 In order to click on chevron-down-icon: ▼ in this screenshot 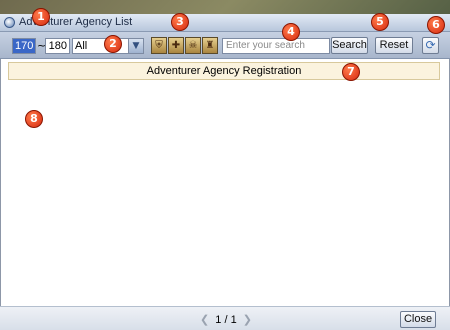, I will do `click(136, 46)`.